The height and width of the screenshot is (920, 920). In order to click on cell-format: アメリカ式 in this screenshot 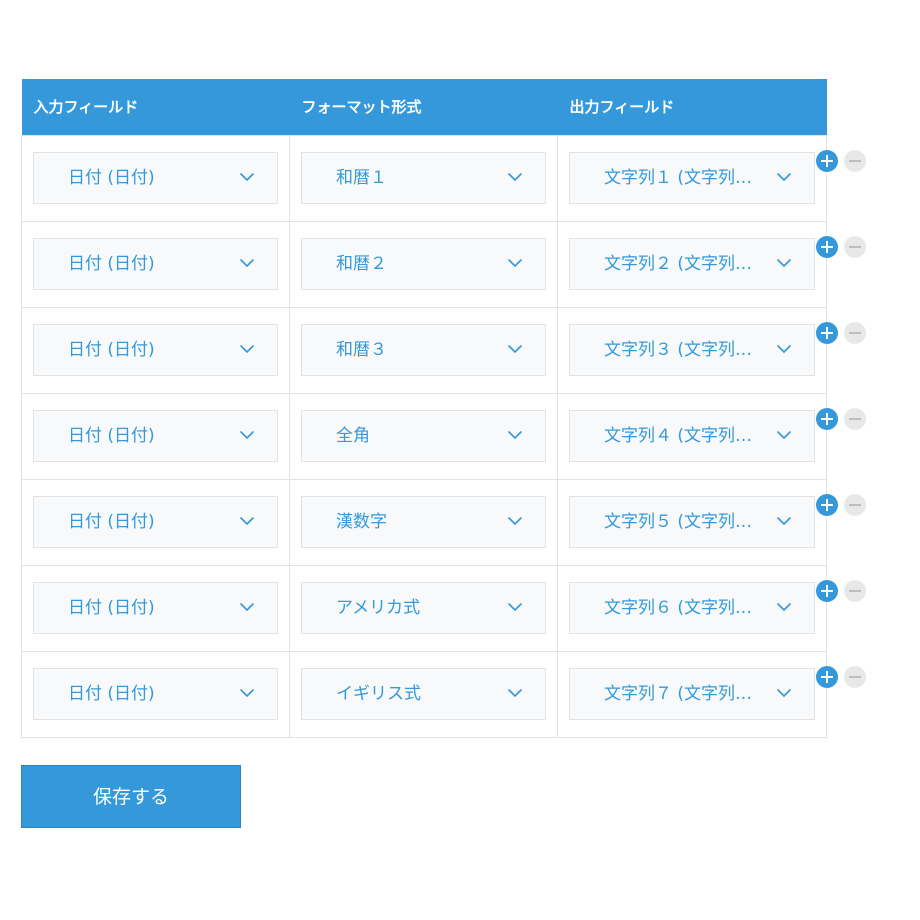, I will do `click(423, 608)`.